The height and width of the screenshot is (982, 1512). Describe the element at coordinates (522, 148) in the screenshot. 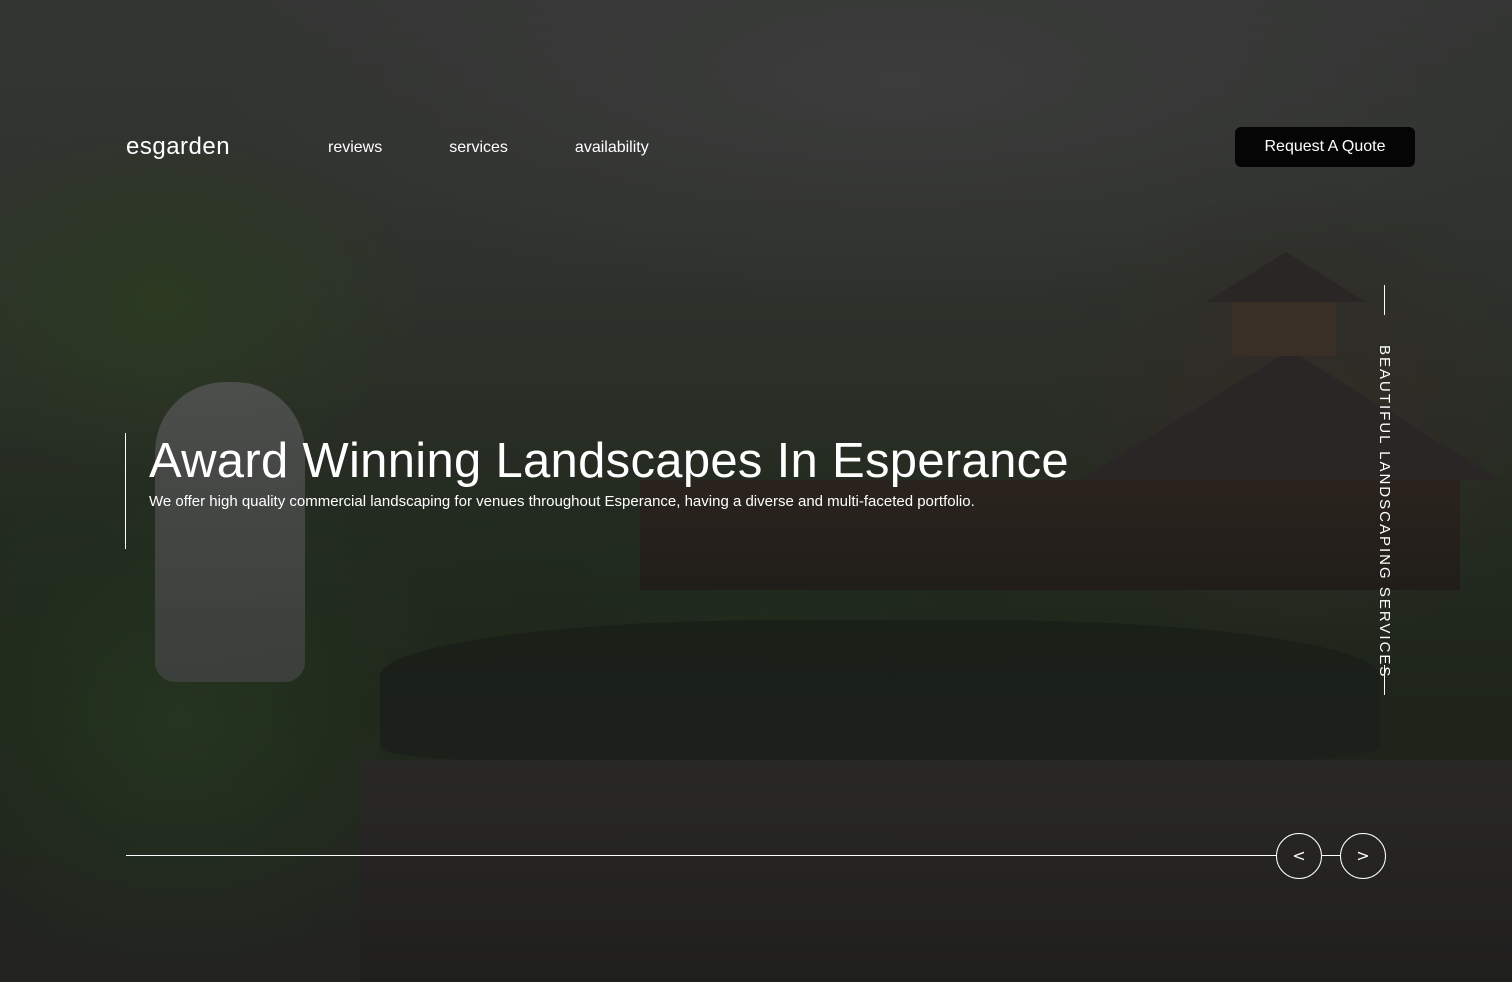

I see `main-nav: reviews services availability` at that location.